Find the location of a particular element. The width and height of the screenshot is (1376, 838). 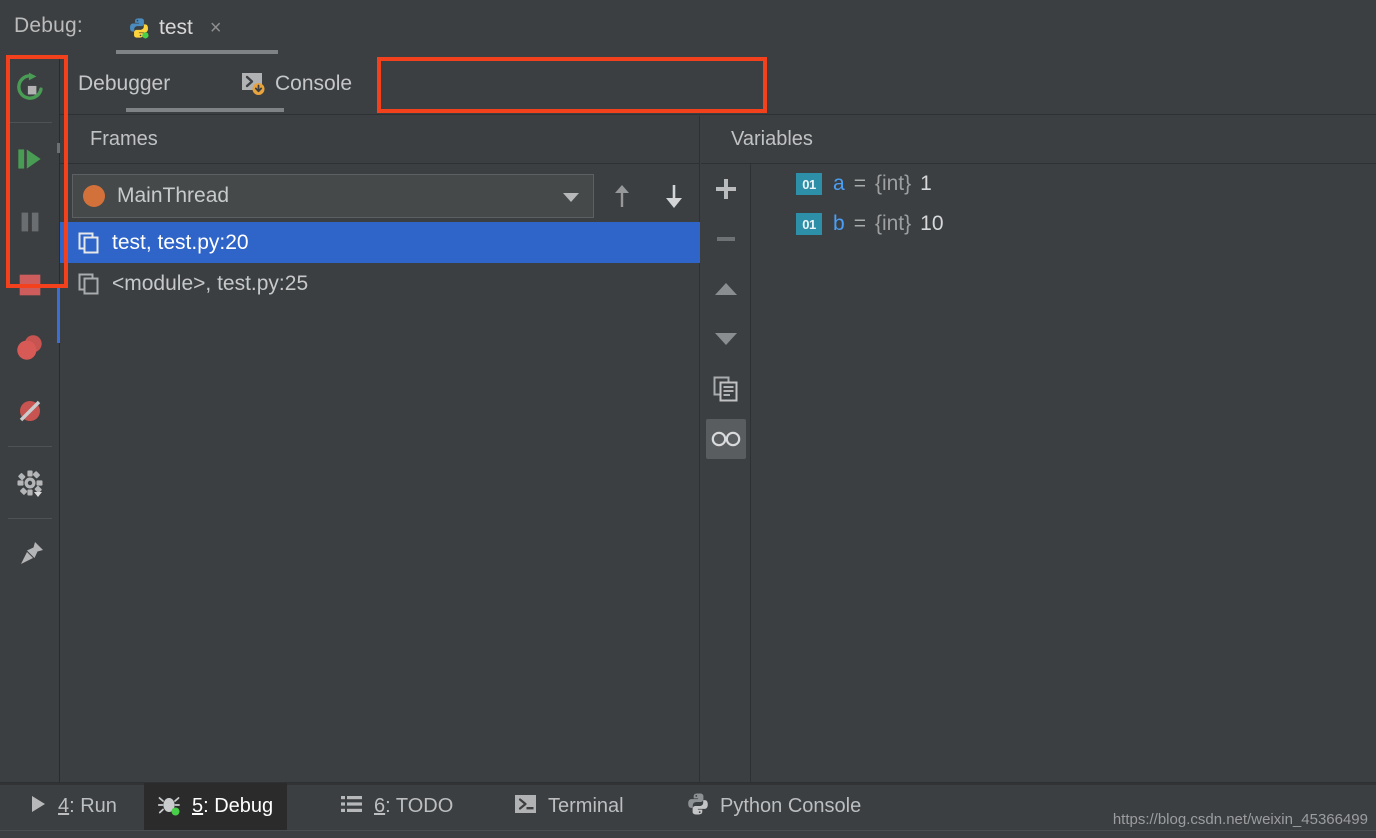

variables-toolbar is located at coordinates (726, 473).